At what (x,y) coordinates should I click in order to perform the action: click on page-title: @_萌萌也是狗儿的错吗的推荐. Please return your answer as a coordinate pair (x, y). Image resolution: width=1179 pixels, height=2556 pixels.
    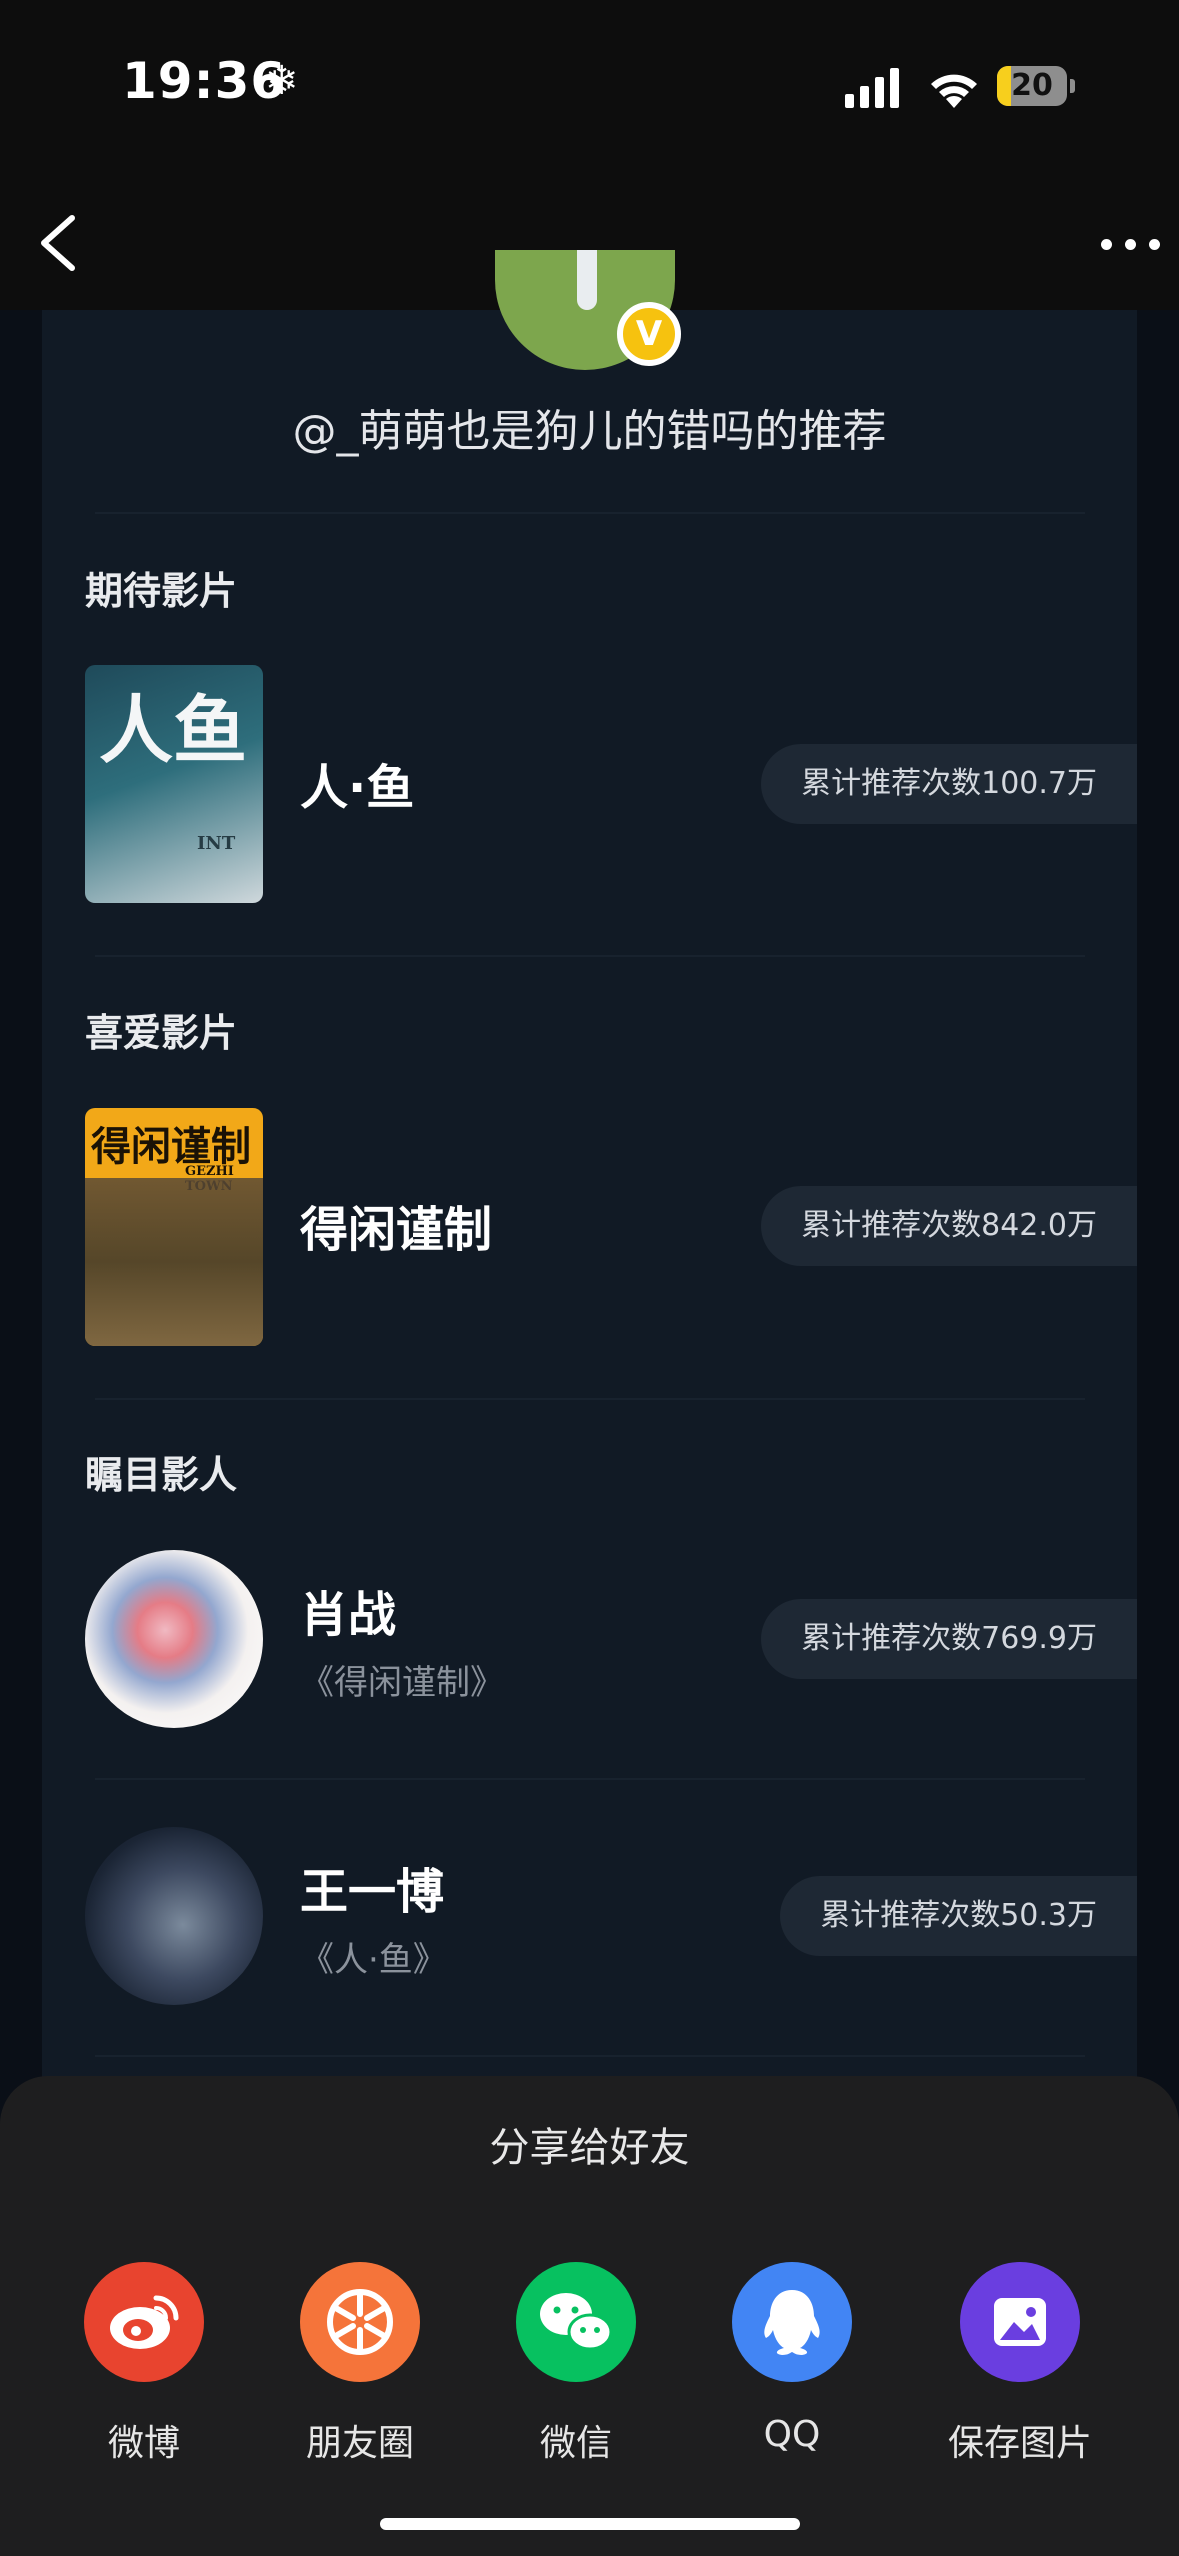
    Looking at the image, I should click on (589, 431).